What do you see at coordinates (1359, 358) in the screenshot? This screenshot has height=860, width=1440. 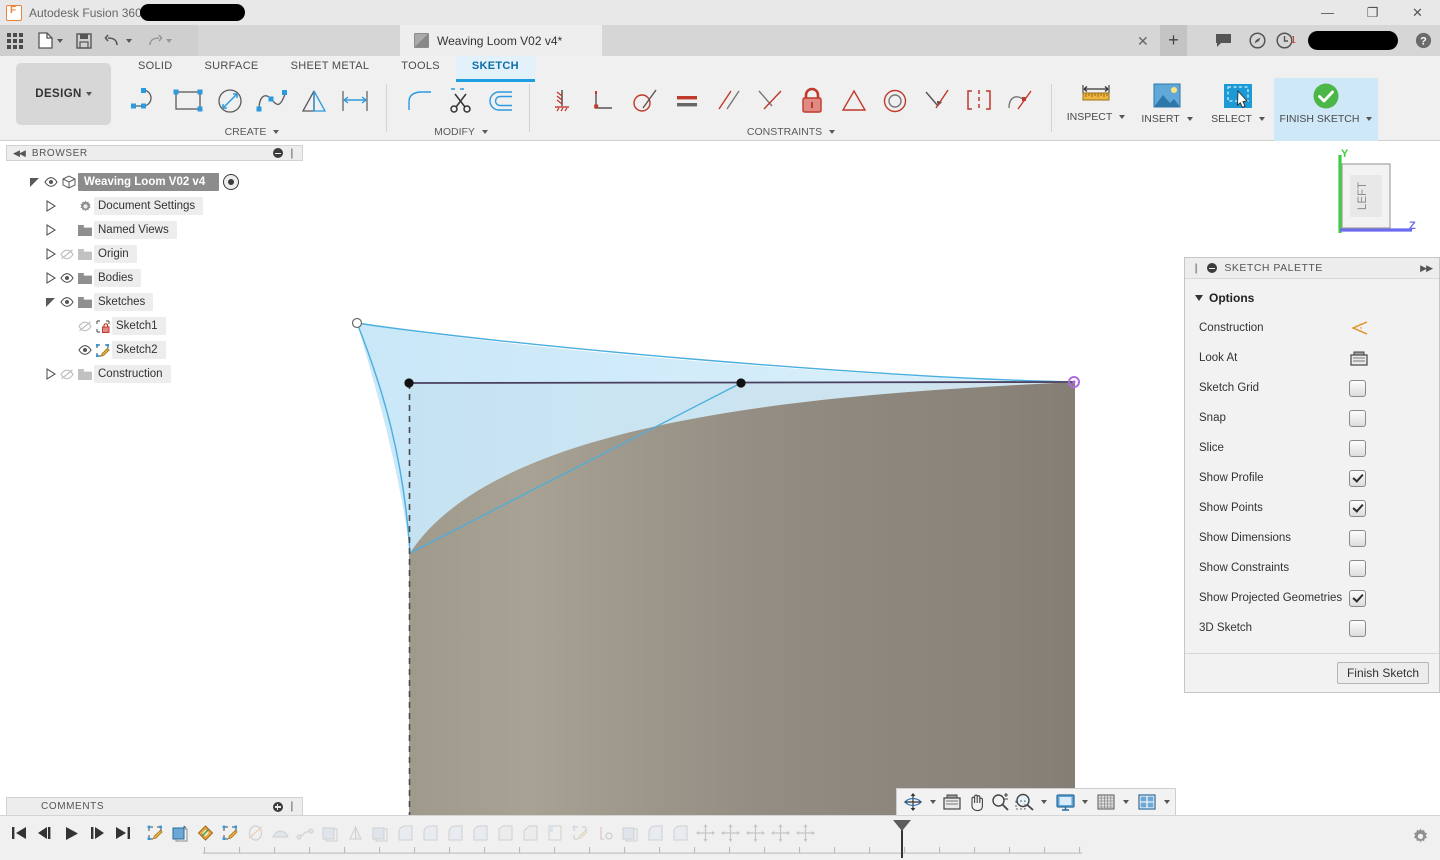 I see `look-at-icon` at bounding box center [1359, 358].